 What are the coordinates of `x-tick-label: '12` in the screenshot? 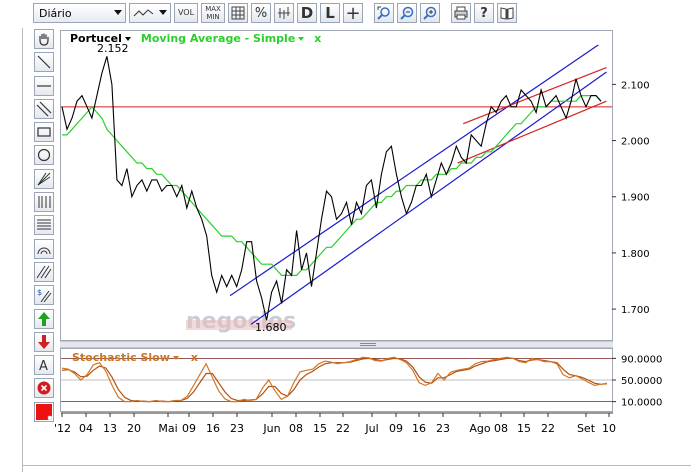 It's located at (62, 428).